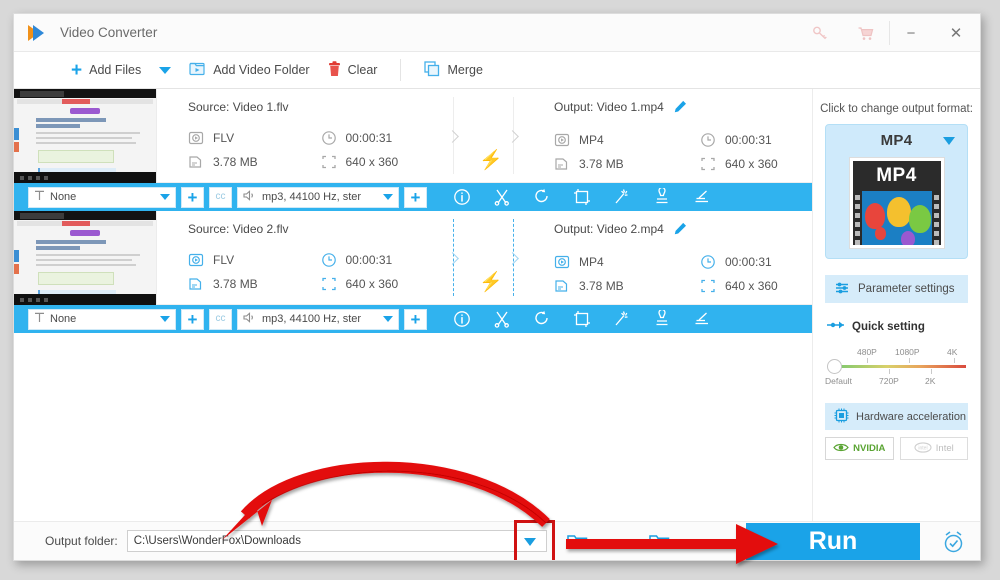 This screenshot has height=580, width=1000. Describe the element at coordinates (900, 366) in the screenshot. I see `slider-track` at that location.